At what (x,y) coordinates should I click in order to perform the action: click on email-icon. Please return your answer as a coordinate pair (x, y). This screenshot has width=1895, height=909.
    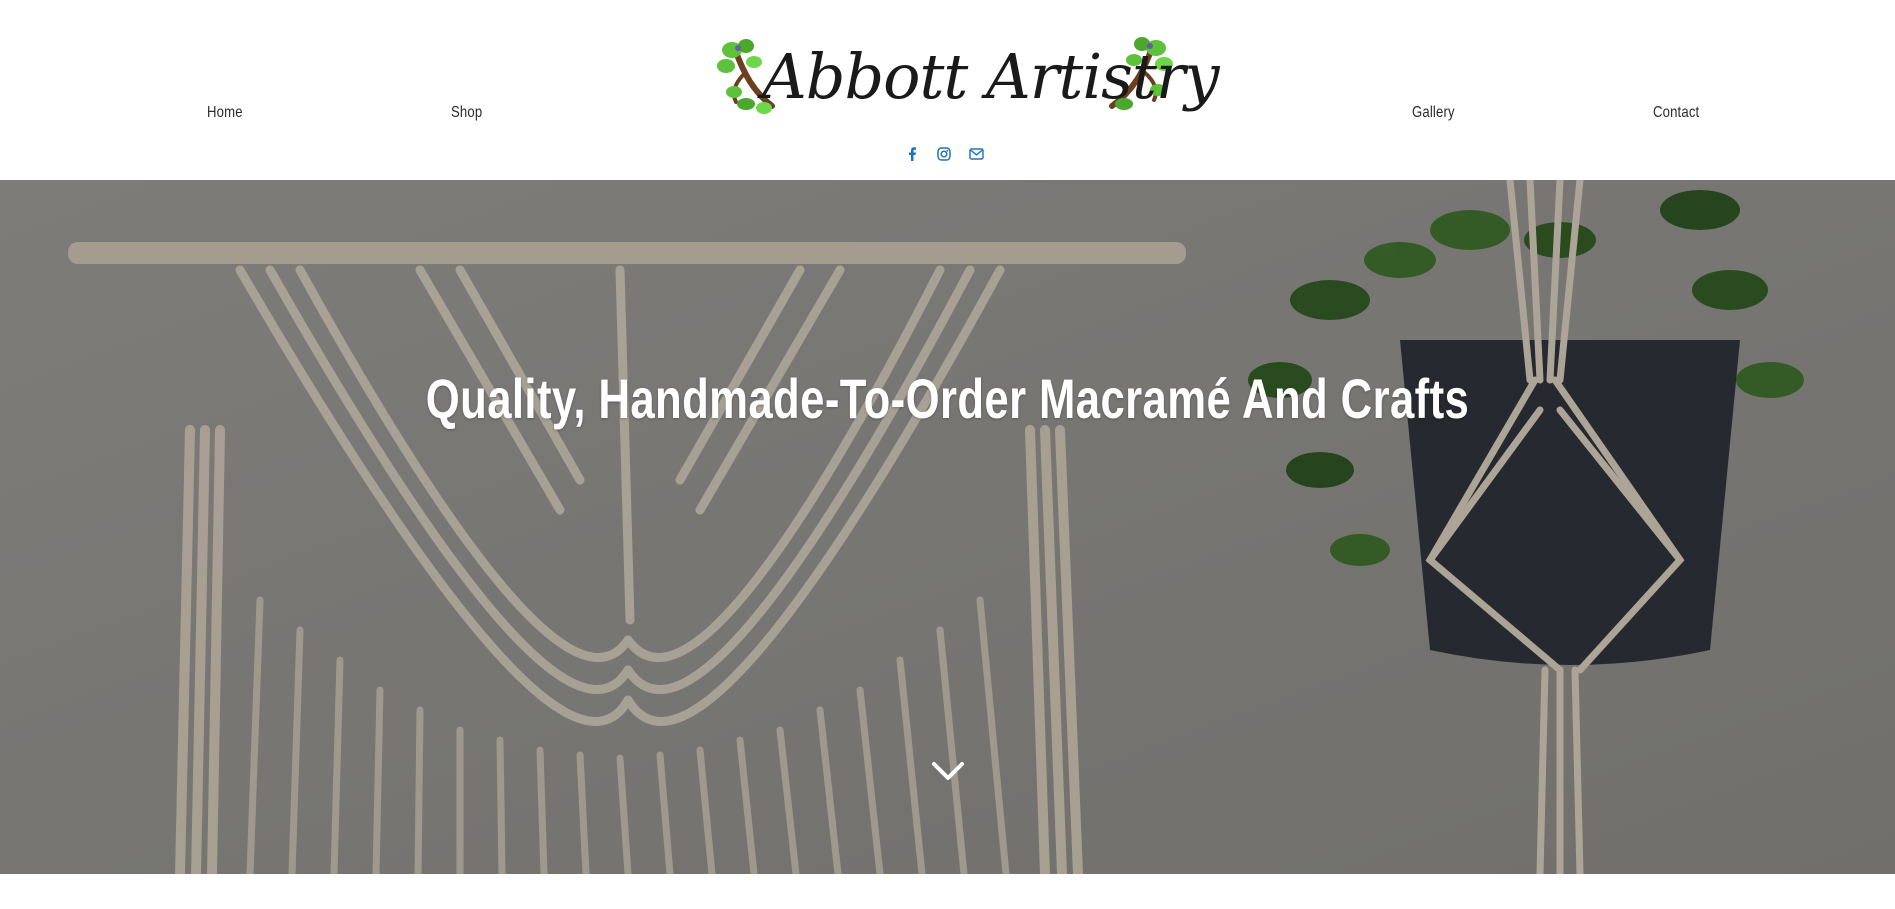
    Looking at the image, I should click on (976, 154).